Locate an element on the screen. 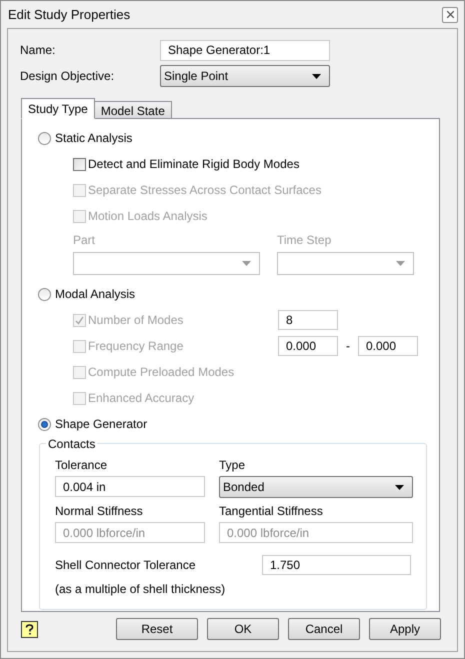 This screenshot has height=659, width=465. field-label: Normal Stiffness is located at coordinates (99, 511).